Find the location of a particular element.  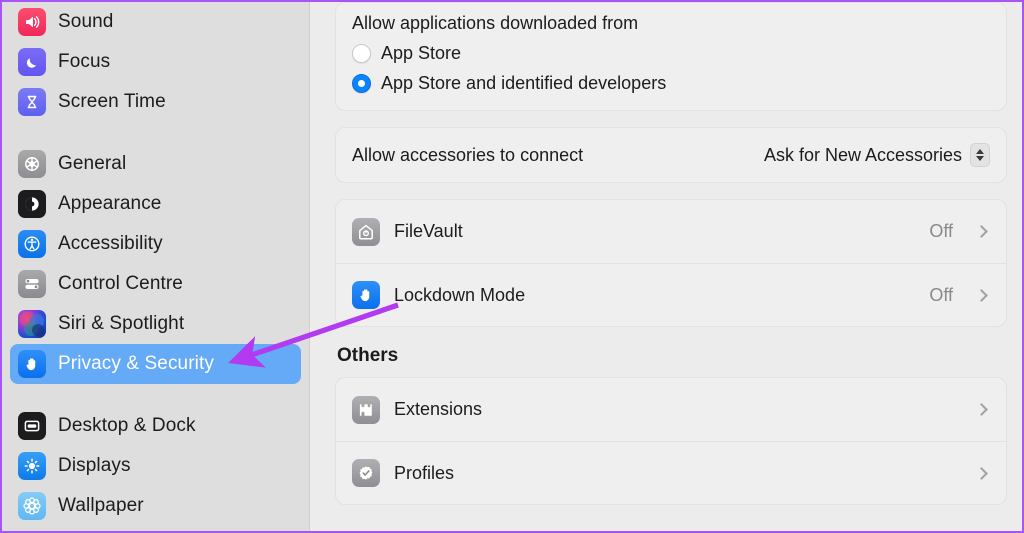

row-title: Profiles is located at coordinates (424, 472).